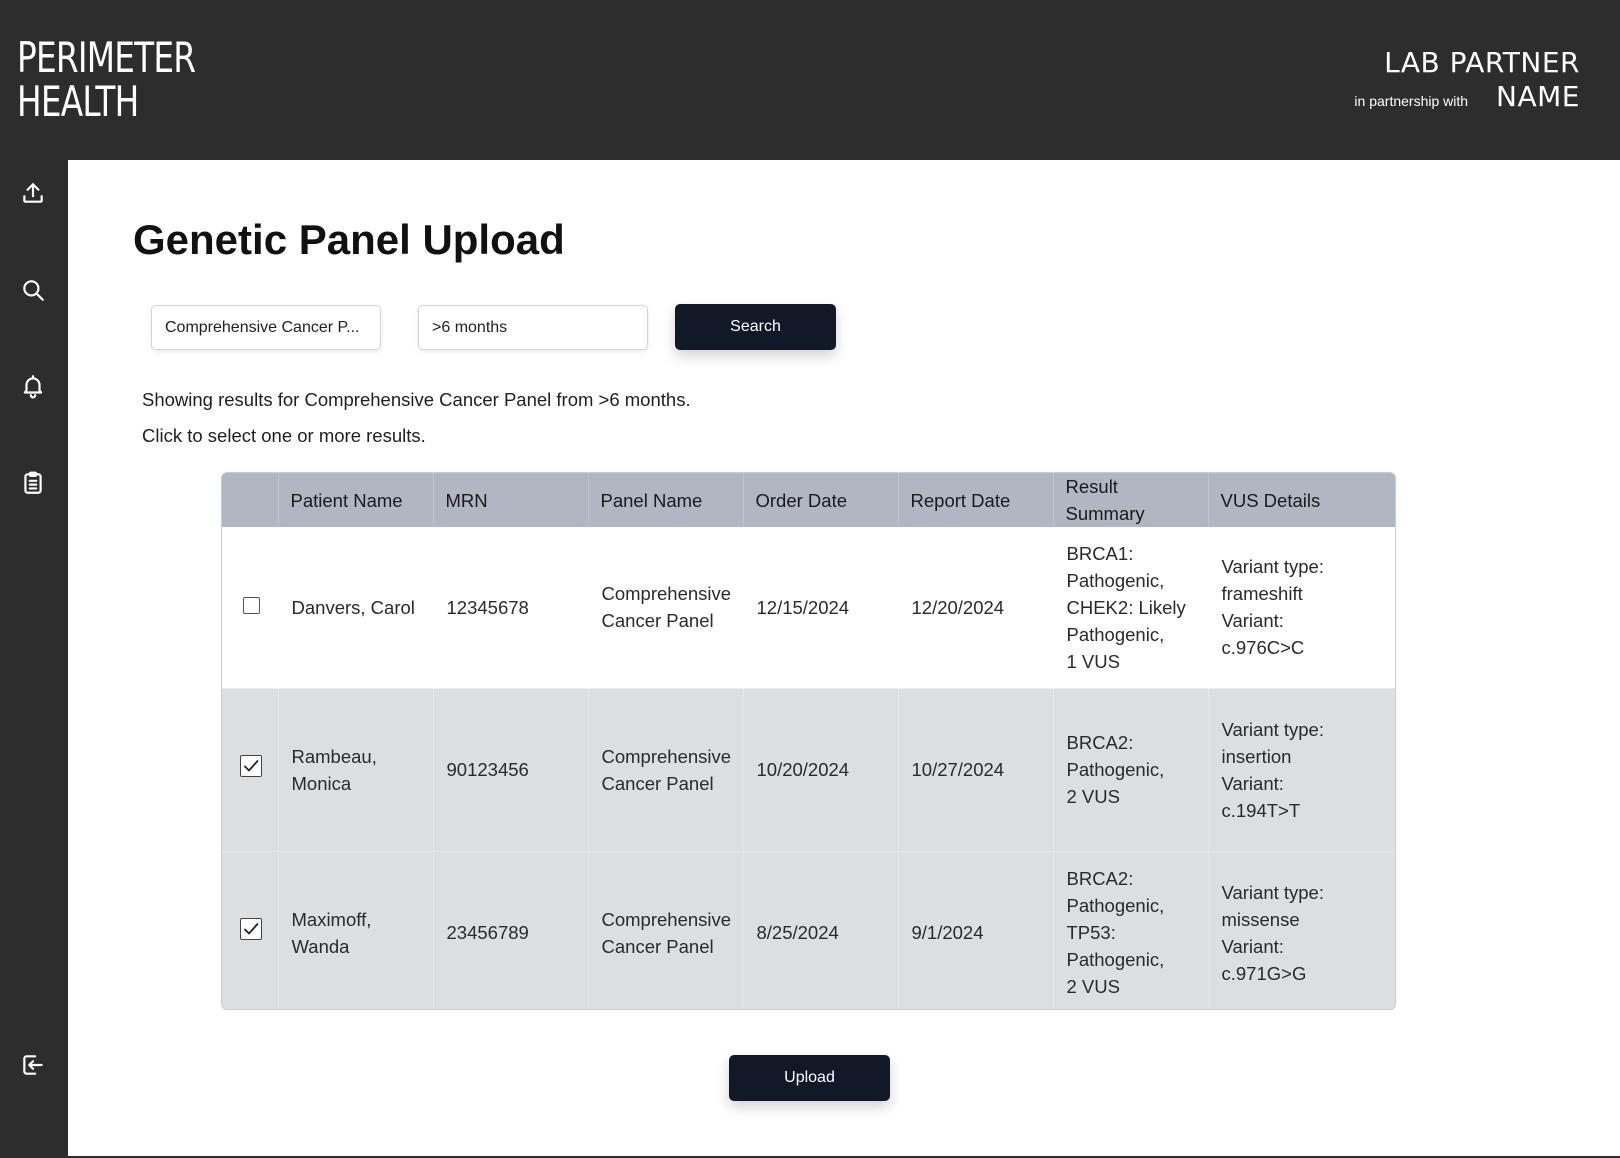 The image size is (1620, 1158). What do you see at coordinates (33, 483) in the screenshot?
I see `clipboard-icon` at bounding box center [33, 483].